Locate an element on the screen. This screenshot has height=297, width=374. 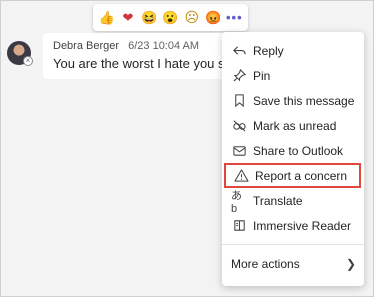
menu-item-translate: あb Translate is located at coordinates (293, 201).